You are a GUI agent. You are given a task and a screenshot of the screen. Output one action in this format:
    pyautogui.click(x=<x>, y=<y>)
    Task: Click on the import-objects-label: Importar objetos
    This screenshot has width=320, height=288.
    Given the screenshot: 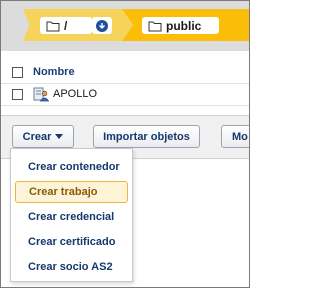 What is the action you would take?
    pyautogui.click(x=146, y=136)
    